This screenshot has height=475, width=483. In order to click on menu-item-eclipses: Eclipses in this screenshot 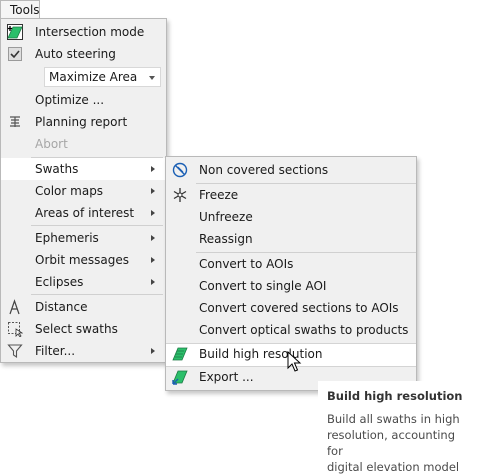, I will do `click(83, 282)`.